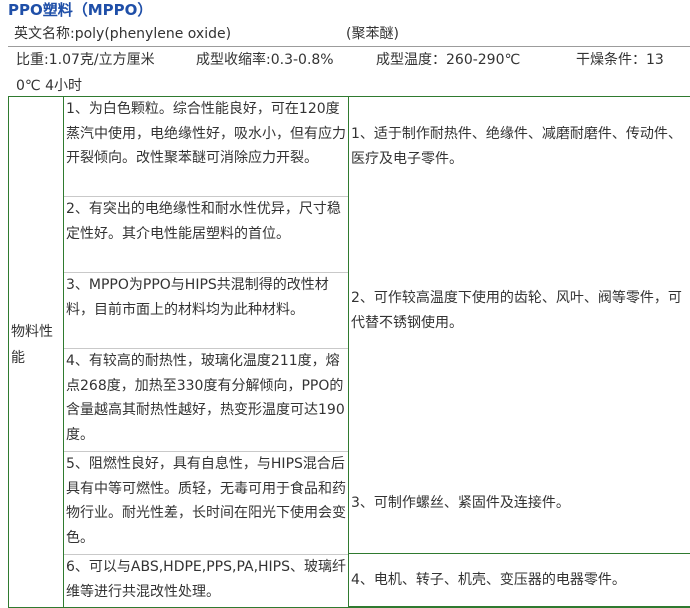 The width and height of the screenshot is (690, 608). I want to click on shrinkage-value: 成型收缩率:0.3-0.8%, so click(265, 60).